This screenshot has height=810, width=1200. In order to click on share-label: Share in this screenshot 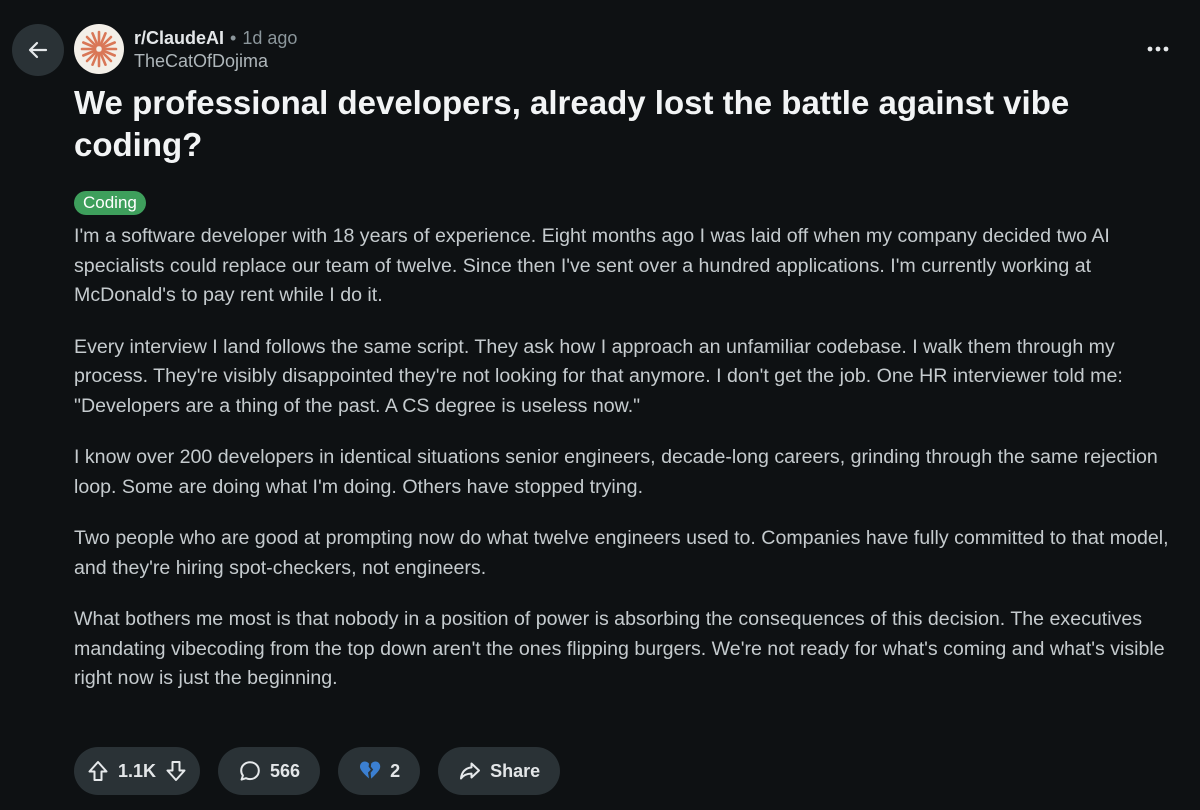, I will do `click(515, 770)`.